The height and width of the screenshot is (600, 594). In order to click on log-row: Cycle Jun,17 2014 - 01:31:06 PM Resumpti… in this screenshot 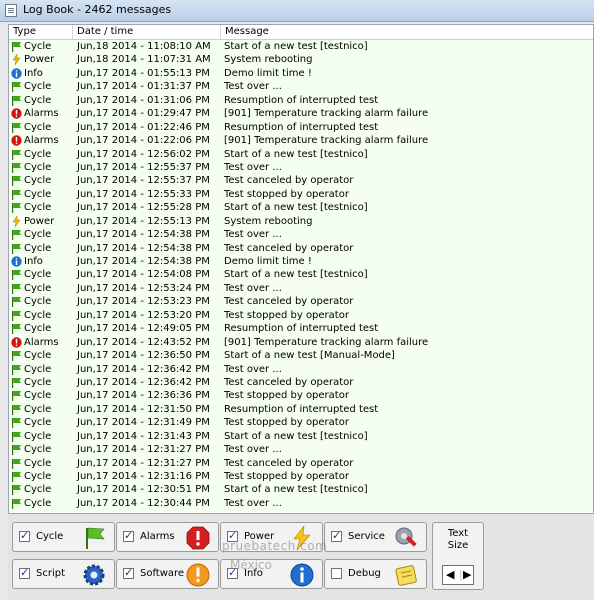, I will do `click(301, 100)`.